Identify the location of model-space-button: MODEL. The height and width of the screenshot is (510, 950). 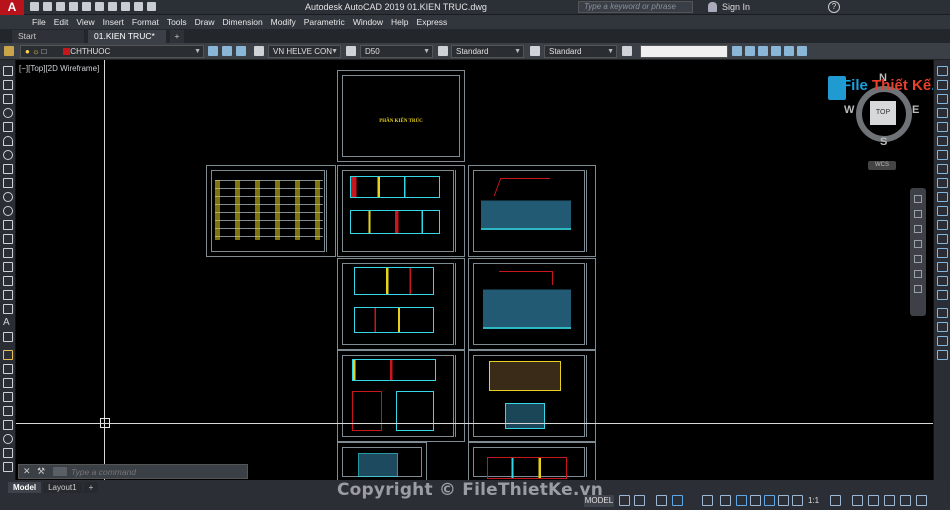
(599, 501).